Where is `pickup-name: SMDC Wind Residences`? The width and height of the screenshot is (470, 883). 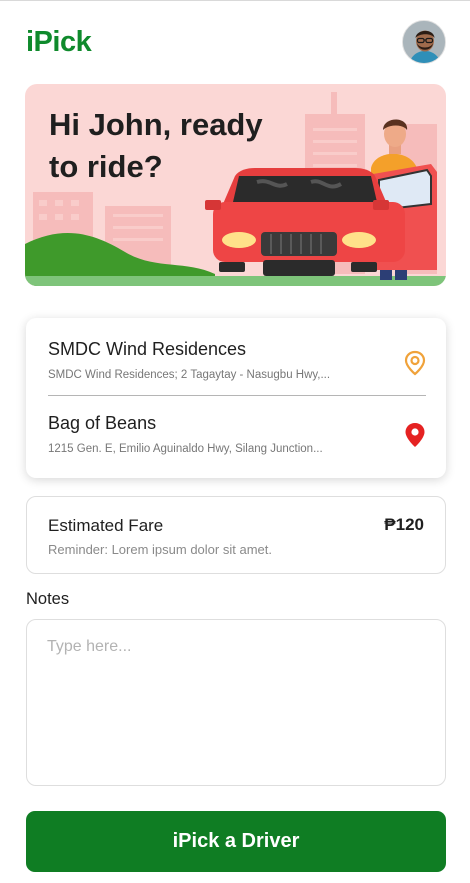 pickup-name: SMDC Wind Residences is located at coordinates (147, 349).